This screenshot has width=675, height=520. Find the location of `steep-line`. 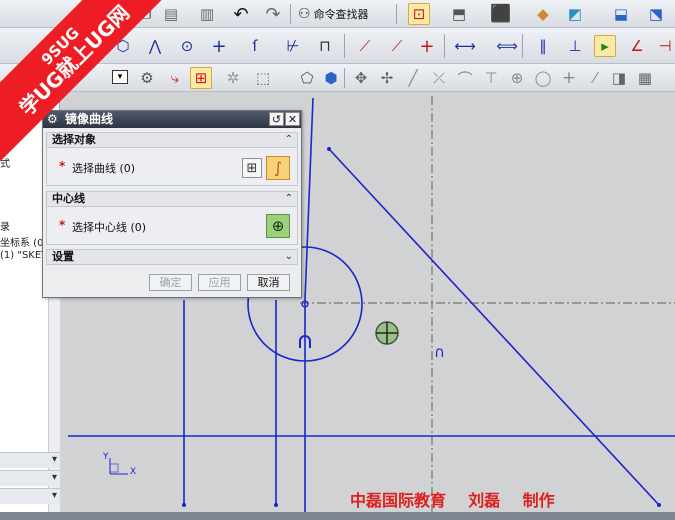

steep-line is located at coordinates (309, 199).